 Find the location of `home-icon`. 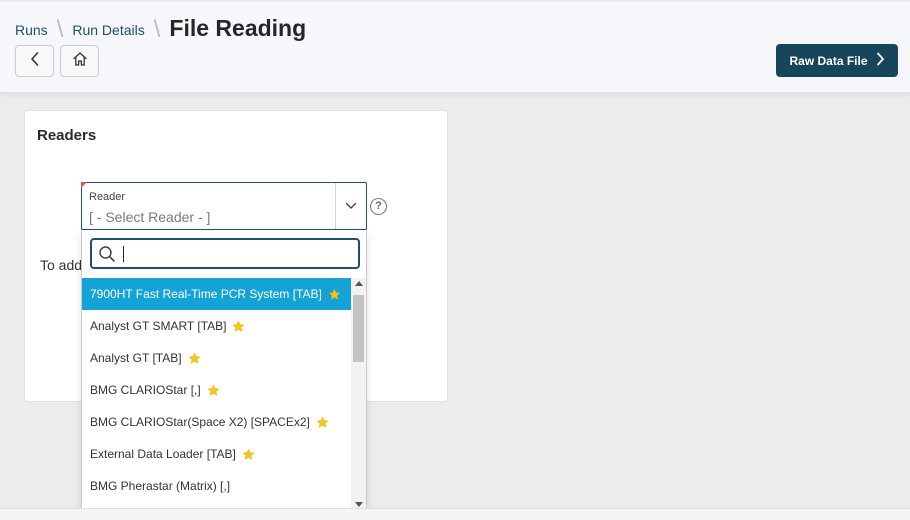

home-icon is located at coordinates (80, 61).